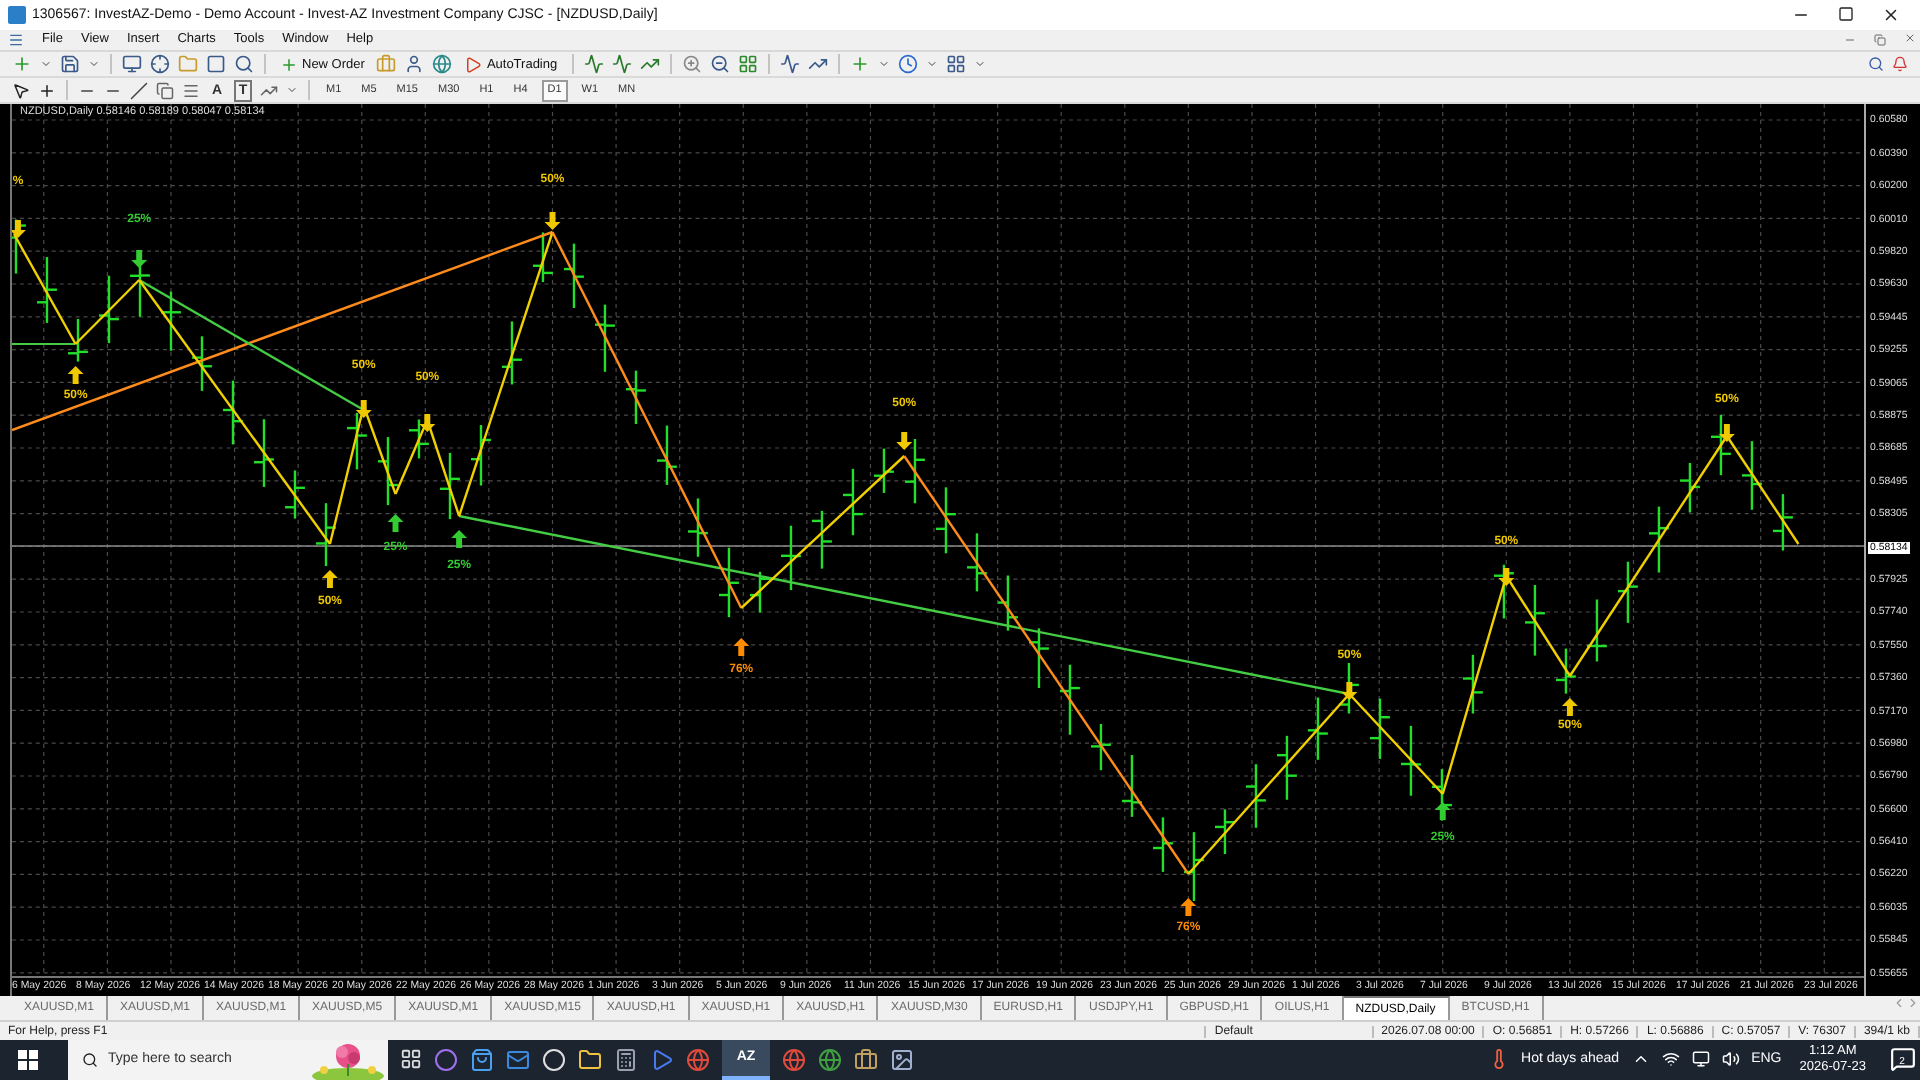 This screenshot has width=1920, height=1080. I want to click on calculator-icon, so click(626, 1059).